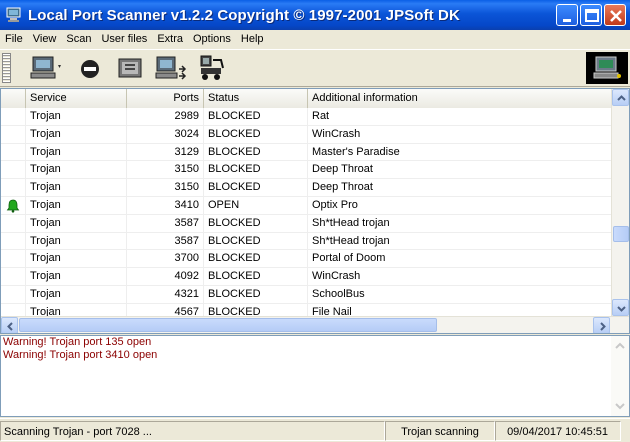  I want to click on table-row: Trojan 2989 BLOCKED Rat, so click(306, 117).